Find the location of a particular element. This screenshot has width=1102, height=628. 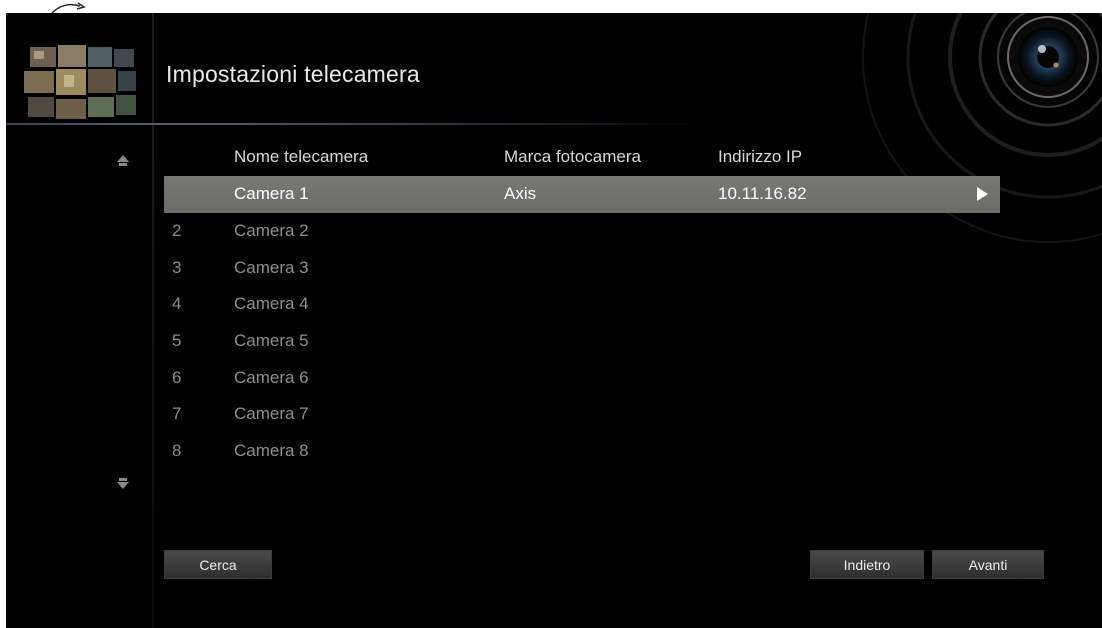

table-row: Camera 1 Axis 10.11.16.82 is located at coordinates (582, 194).